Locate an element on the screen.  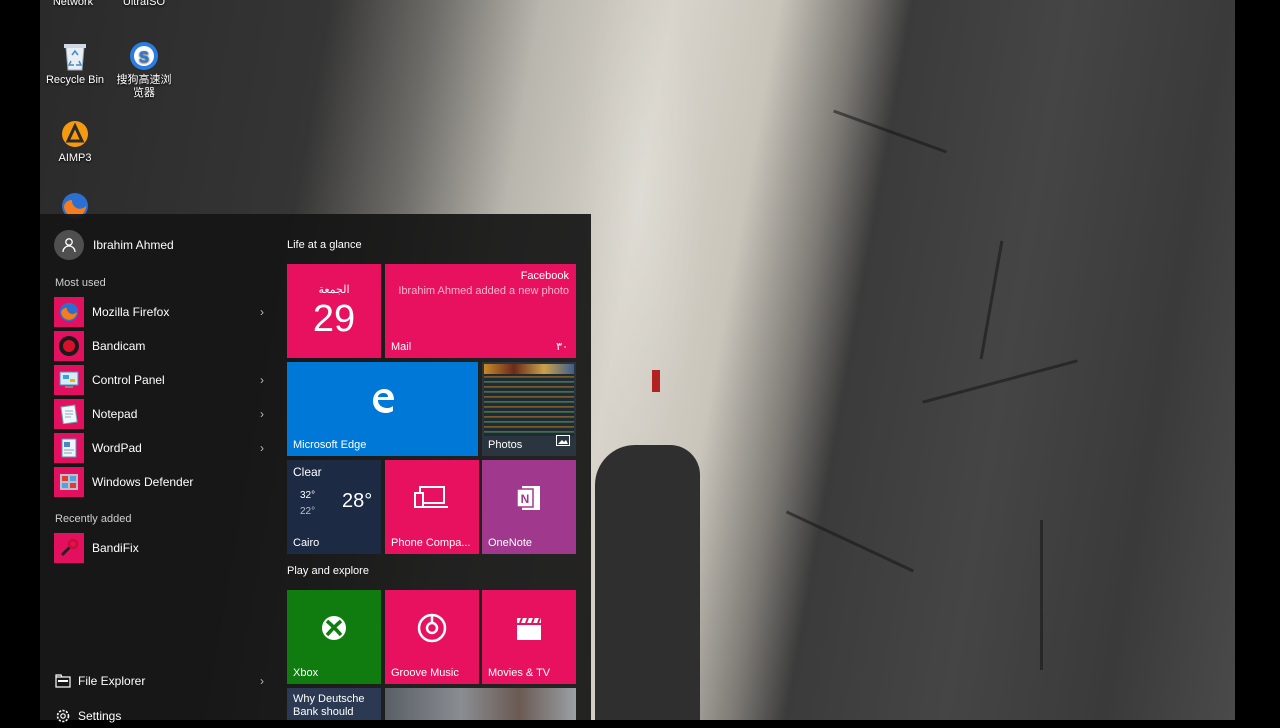
user-account-button: Ibrahim Ahmed is located at coordinates (114, 245).